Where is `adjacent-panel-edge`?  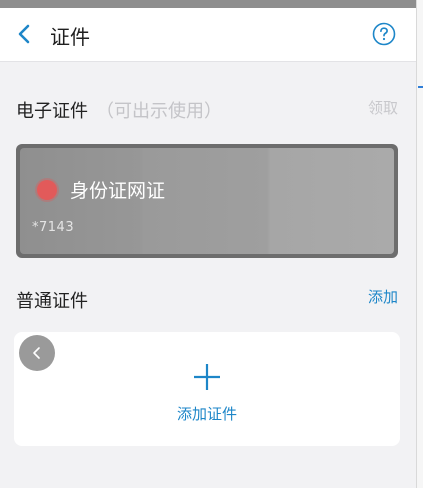 adjacent-panel-edge is located at coordinates (419, 244).